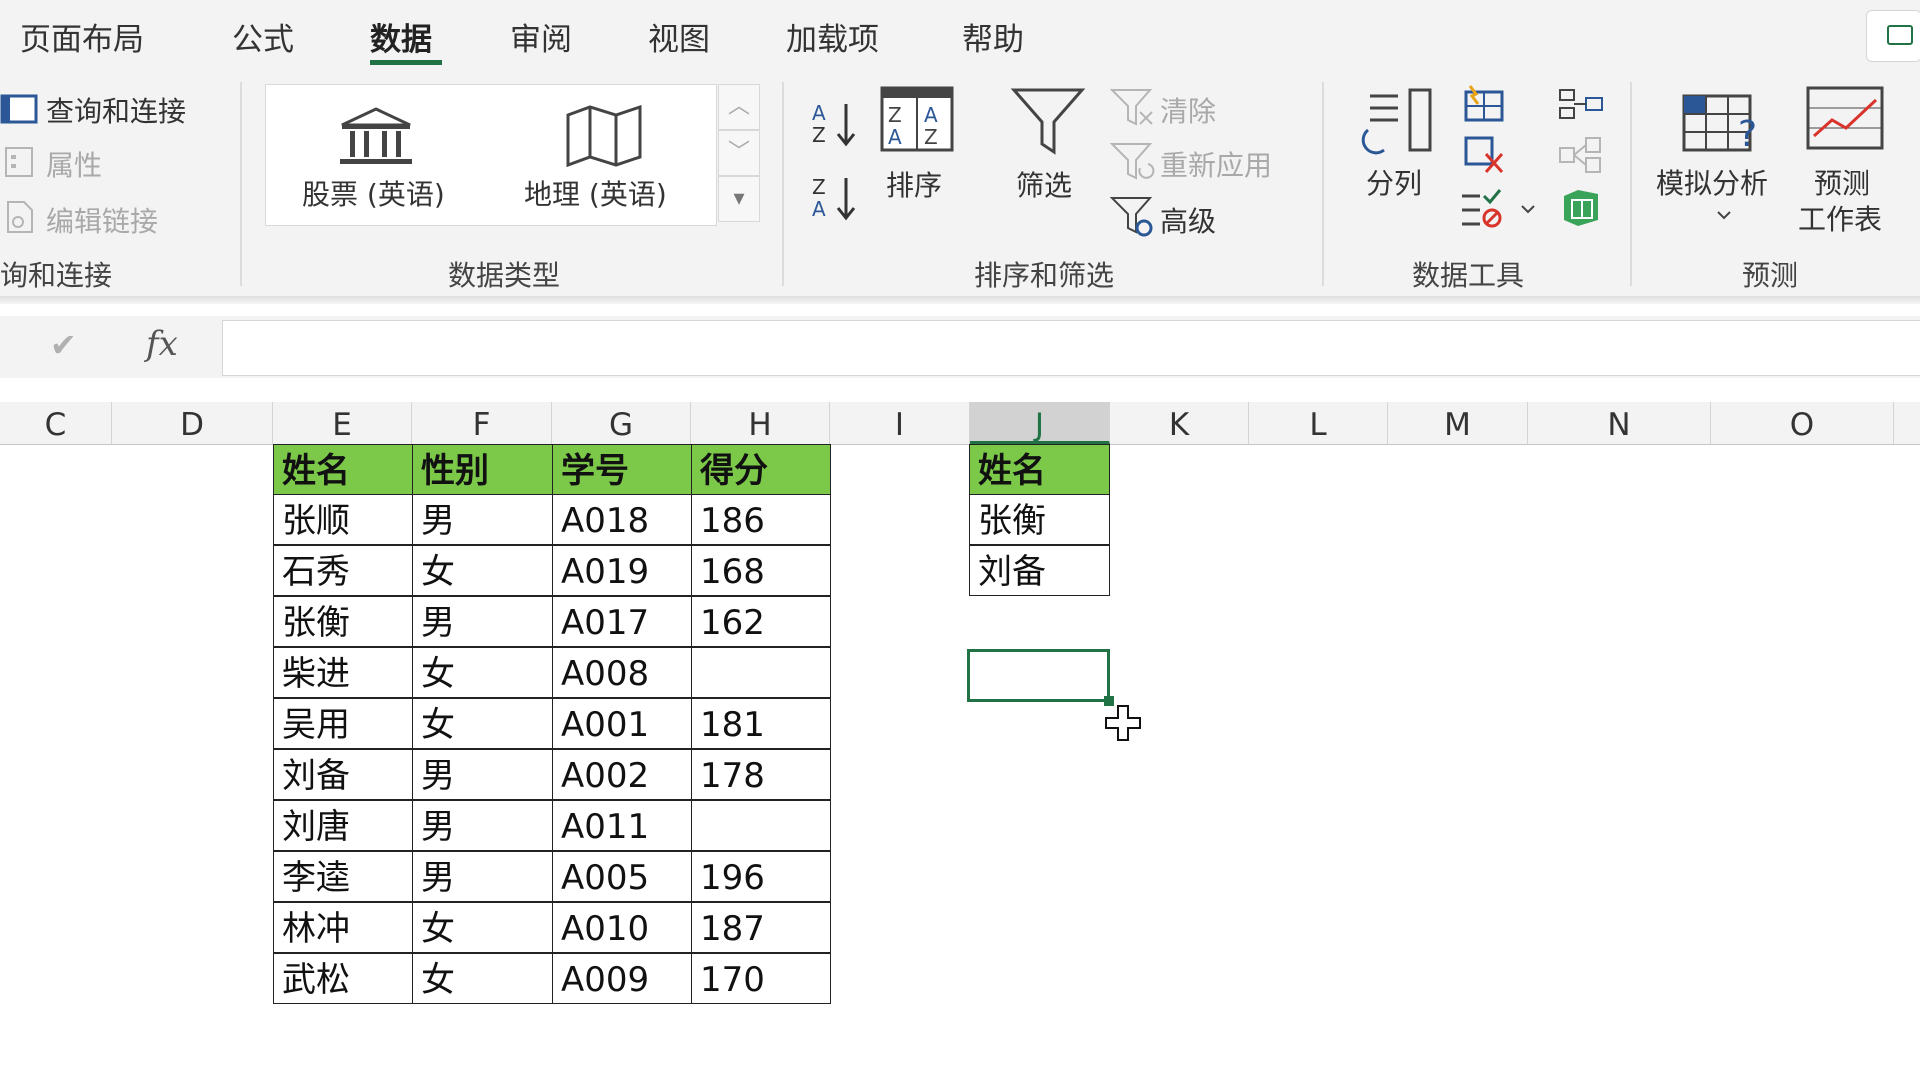 The height and width of the screenshot is (1080, 1920). I want to click on table-cell: 196, so click(761, 876).